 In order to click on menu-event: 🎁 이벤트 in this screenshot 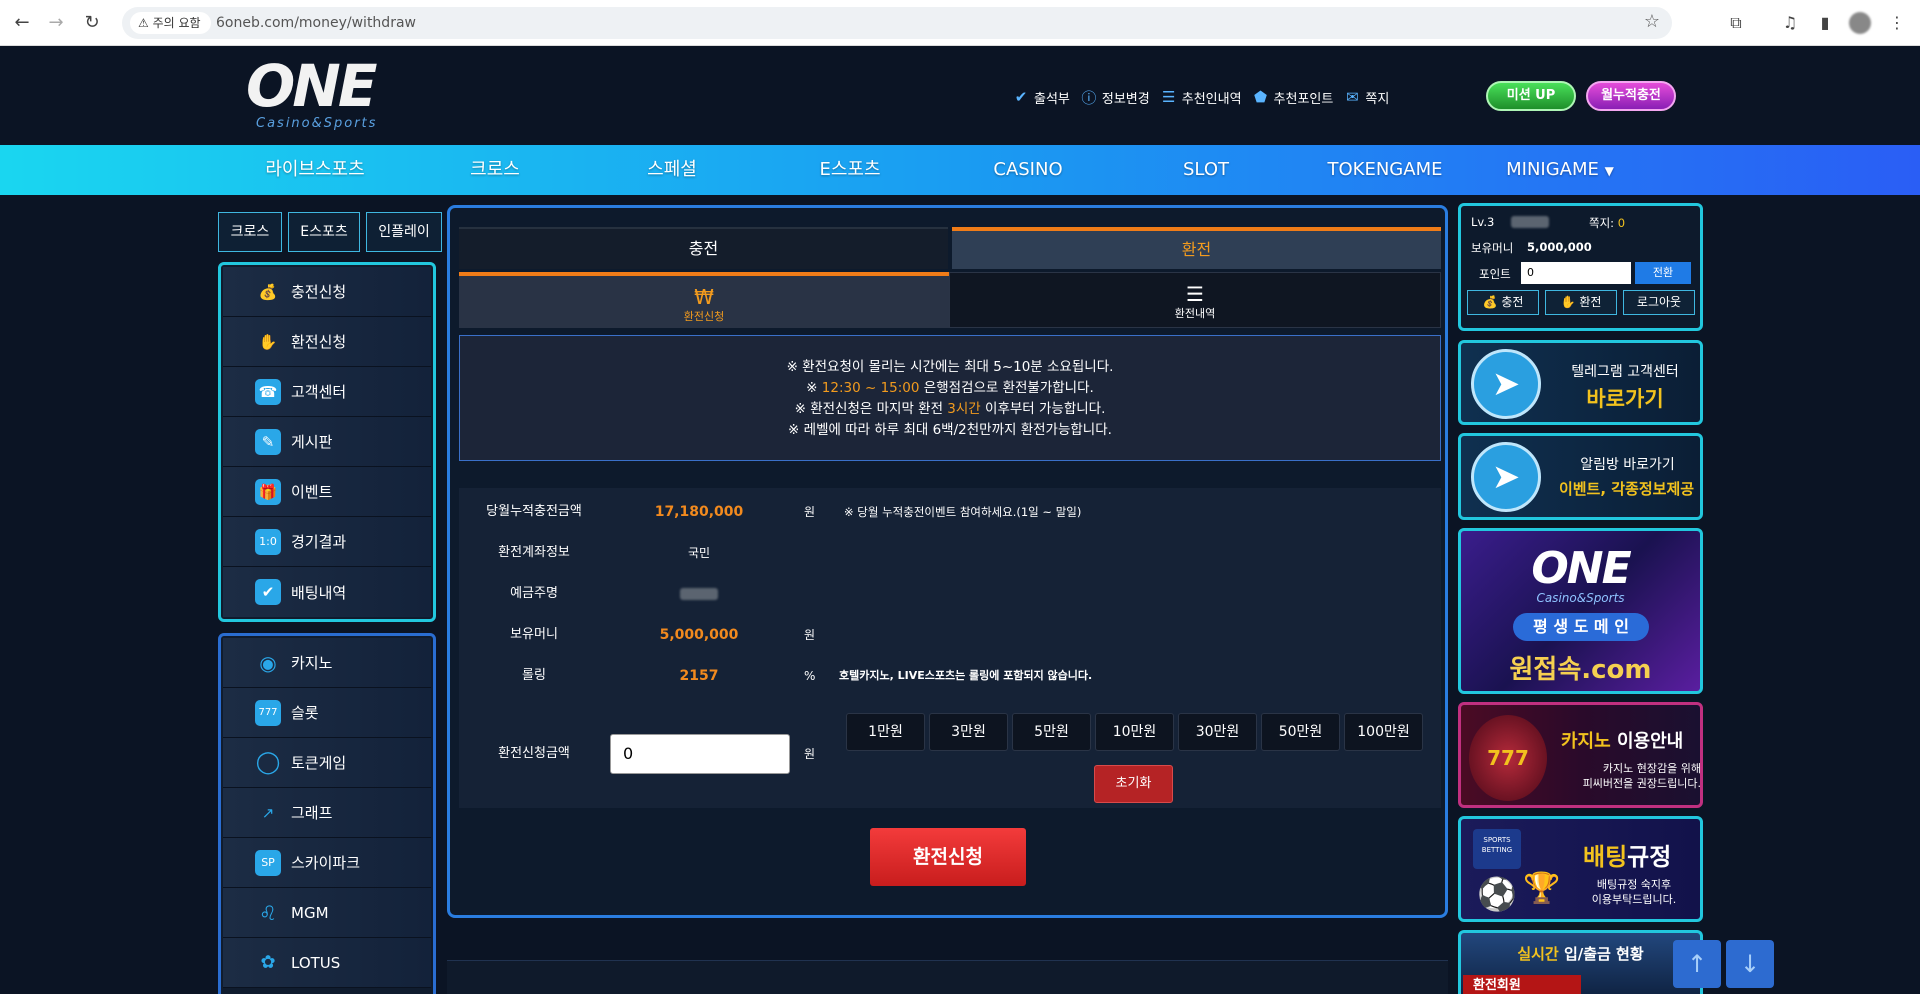, I will do `click(327, 492)`.